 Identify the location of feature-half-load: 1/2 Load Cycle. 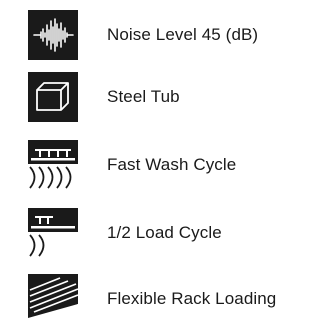
(125, 233).